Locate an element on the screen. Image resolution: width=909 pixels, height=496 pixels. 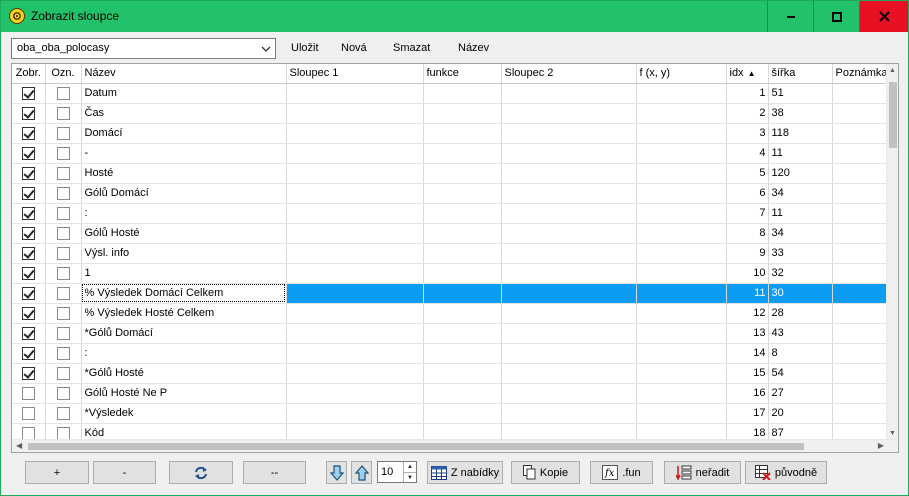
table-row: - 4 11 is located at coordinates (449, 153).